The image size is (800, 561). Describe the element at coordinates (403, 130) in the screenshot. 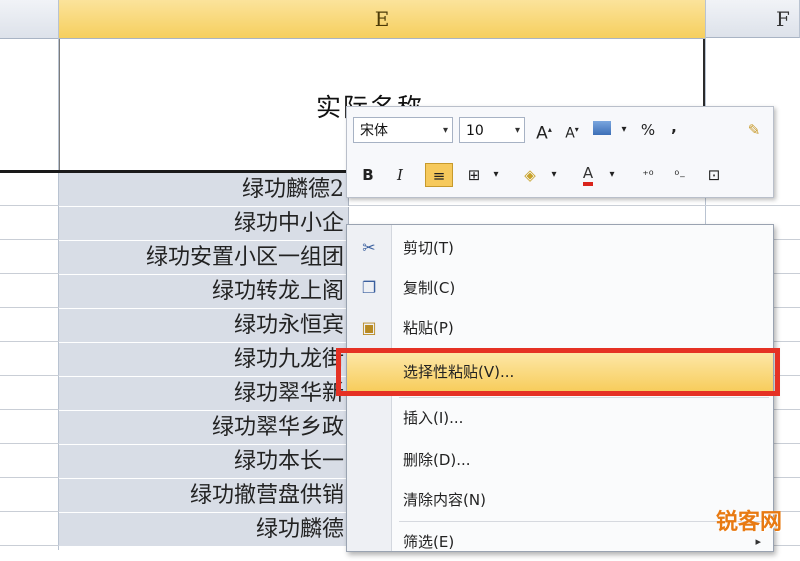

I see `font-name-select: 宋体 ▾` at that location.